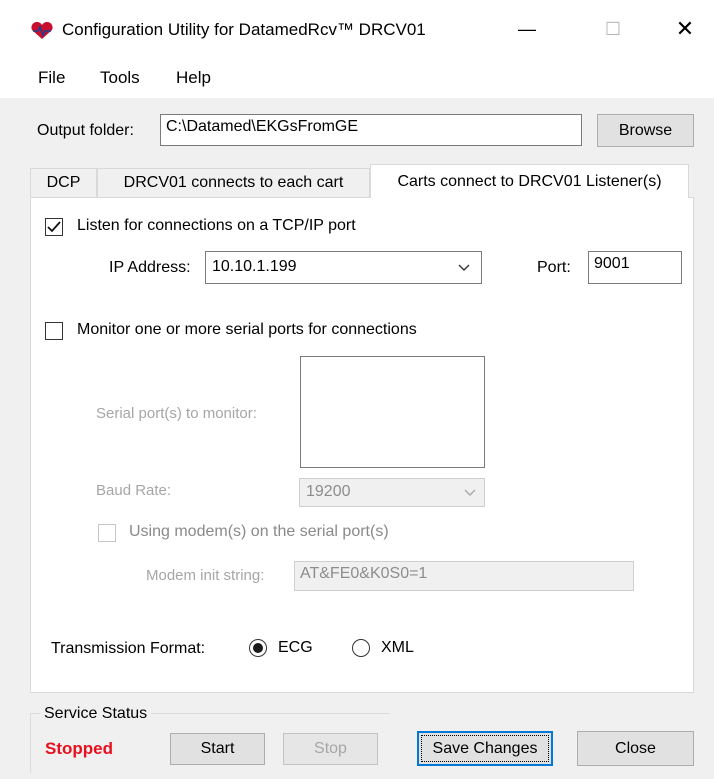 Image resolution: width=714 pixels, height=779 pixels. I want to click on checkmark-icon, so click(54, 227).